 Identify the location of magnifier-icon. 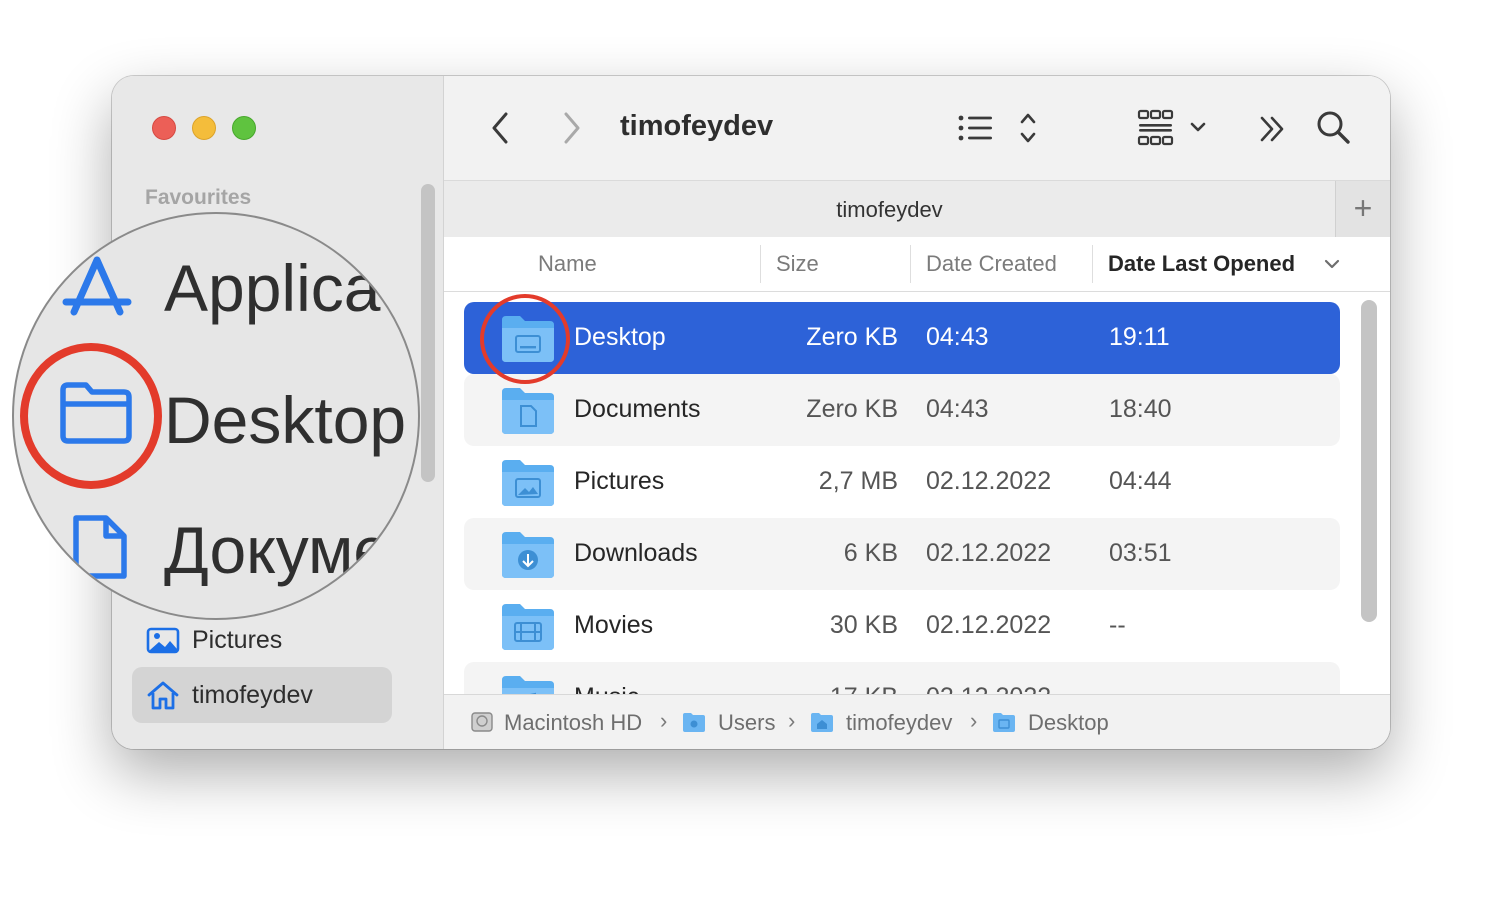
(1334, 128).